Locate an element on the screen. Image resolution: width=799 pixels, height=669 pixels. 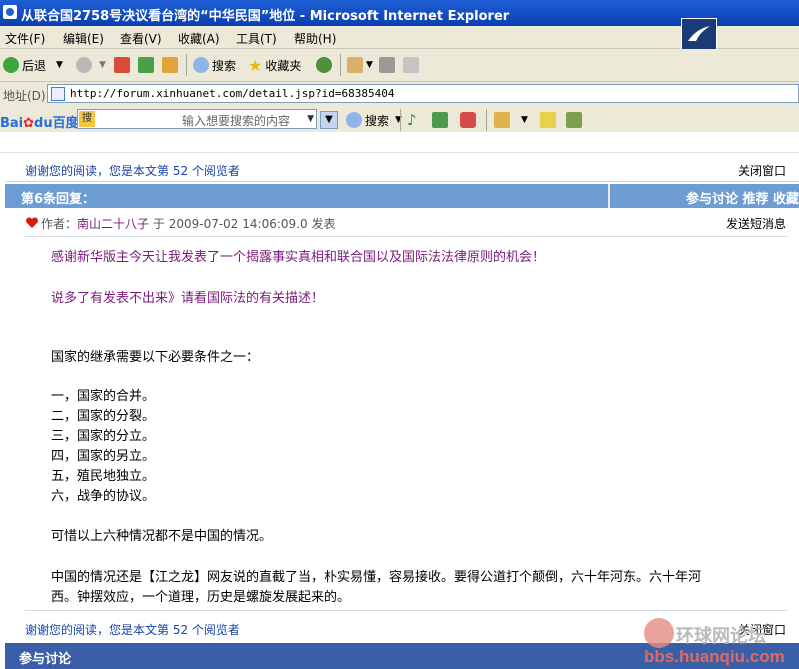
home-icon is located at coordinates (170, 65).